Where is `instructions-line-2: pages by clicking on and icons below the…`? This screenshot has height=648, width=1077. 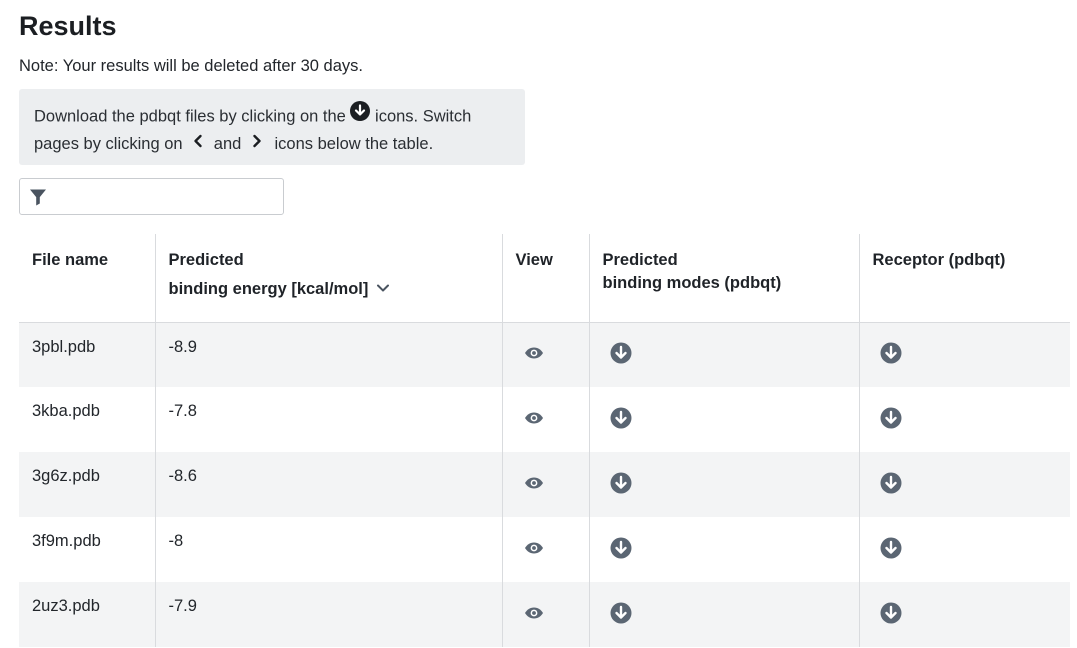 instructions-line-2: pages by clicking on and icons below the… is located at coordinates (272, 144).